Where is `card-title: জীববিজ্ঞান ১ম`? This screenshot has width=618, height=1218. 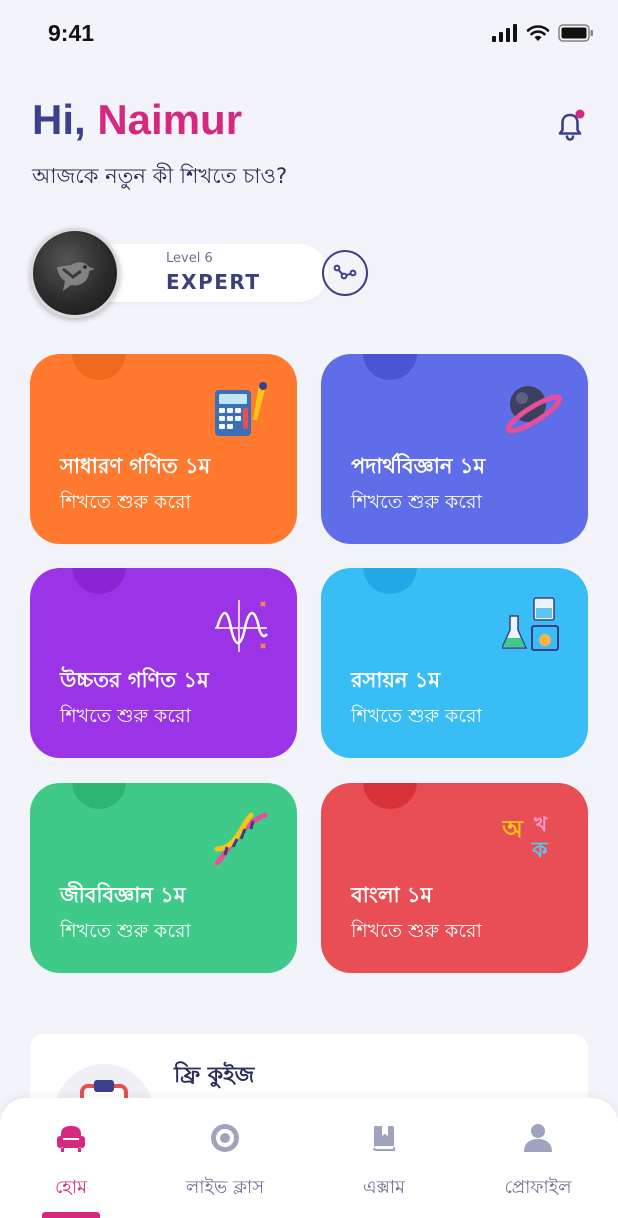
card-title: জীববিজ্ঞান ১ম is located at coordinates (123, 895).